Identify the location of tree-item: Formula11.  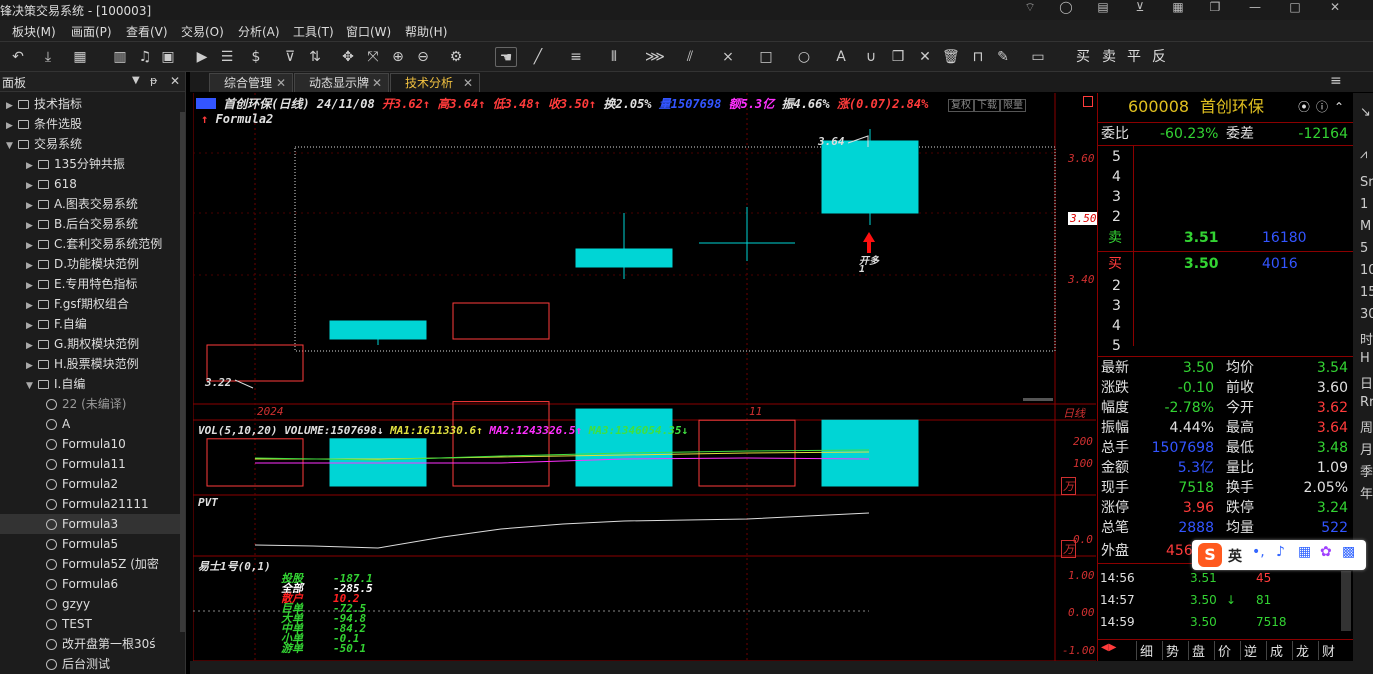
(90, 464).